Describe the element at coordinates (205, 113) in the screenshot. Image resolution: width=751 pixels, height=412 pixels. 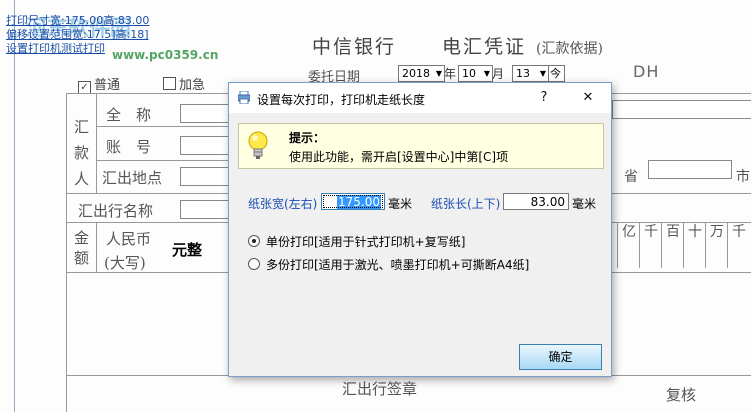
I see `payer-name-input` at that location.